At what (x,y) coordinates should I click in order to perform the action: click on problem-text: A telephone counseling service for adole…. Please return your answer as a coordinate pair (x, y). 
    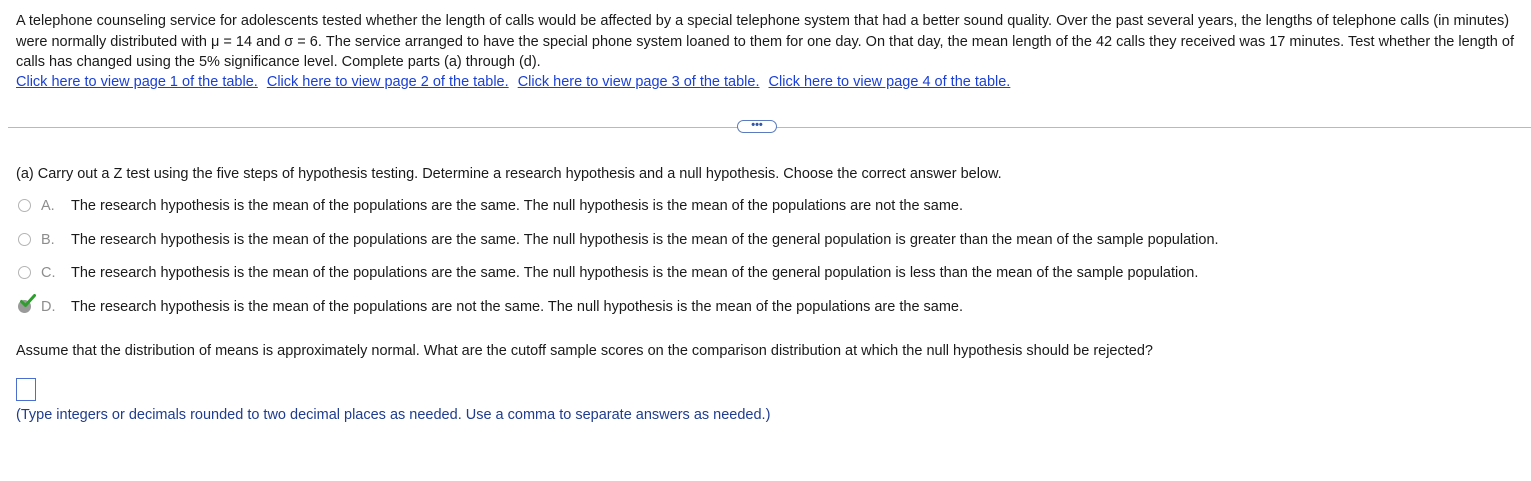
    Looking at the image, I should click on (768, 42).